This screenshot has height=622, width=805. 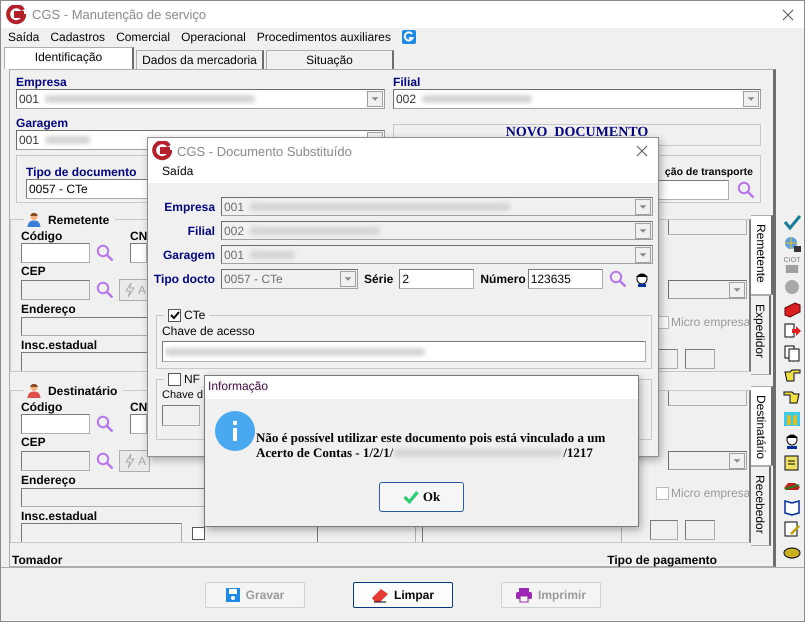 I want to click on field-label: ção de transporte, so click(x=708, y=172).